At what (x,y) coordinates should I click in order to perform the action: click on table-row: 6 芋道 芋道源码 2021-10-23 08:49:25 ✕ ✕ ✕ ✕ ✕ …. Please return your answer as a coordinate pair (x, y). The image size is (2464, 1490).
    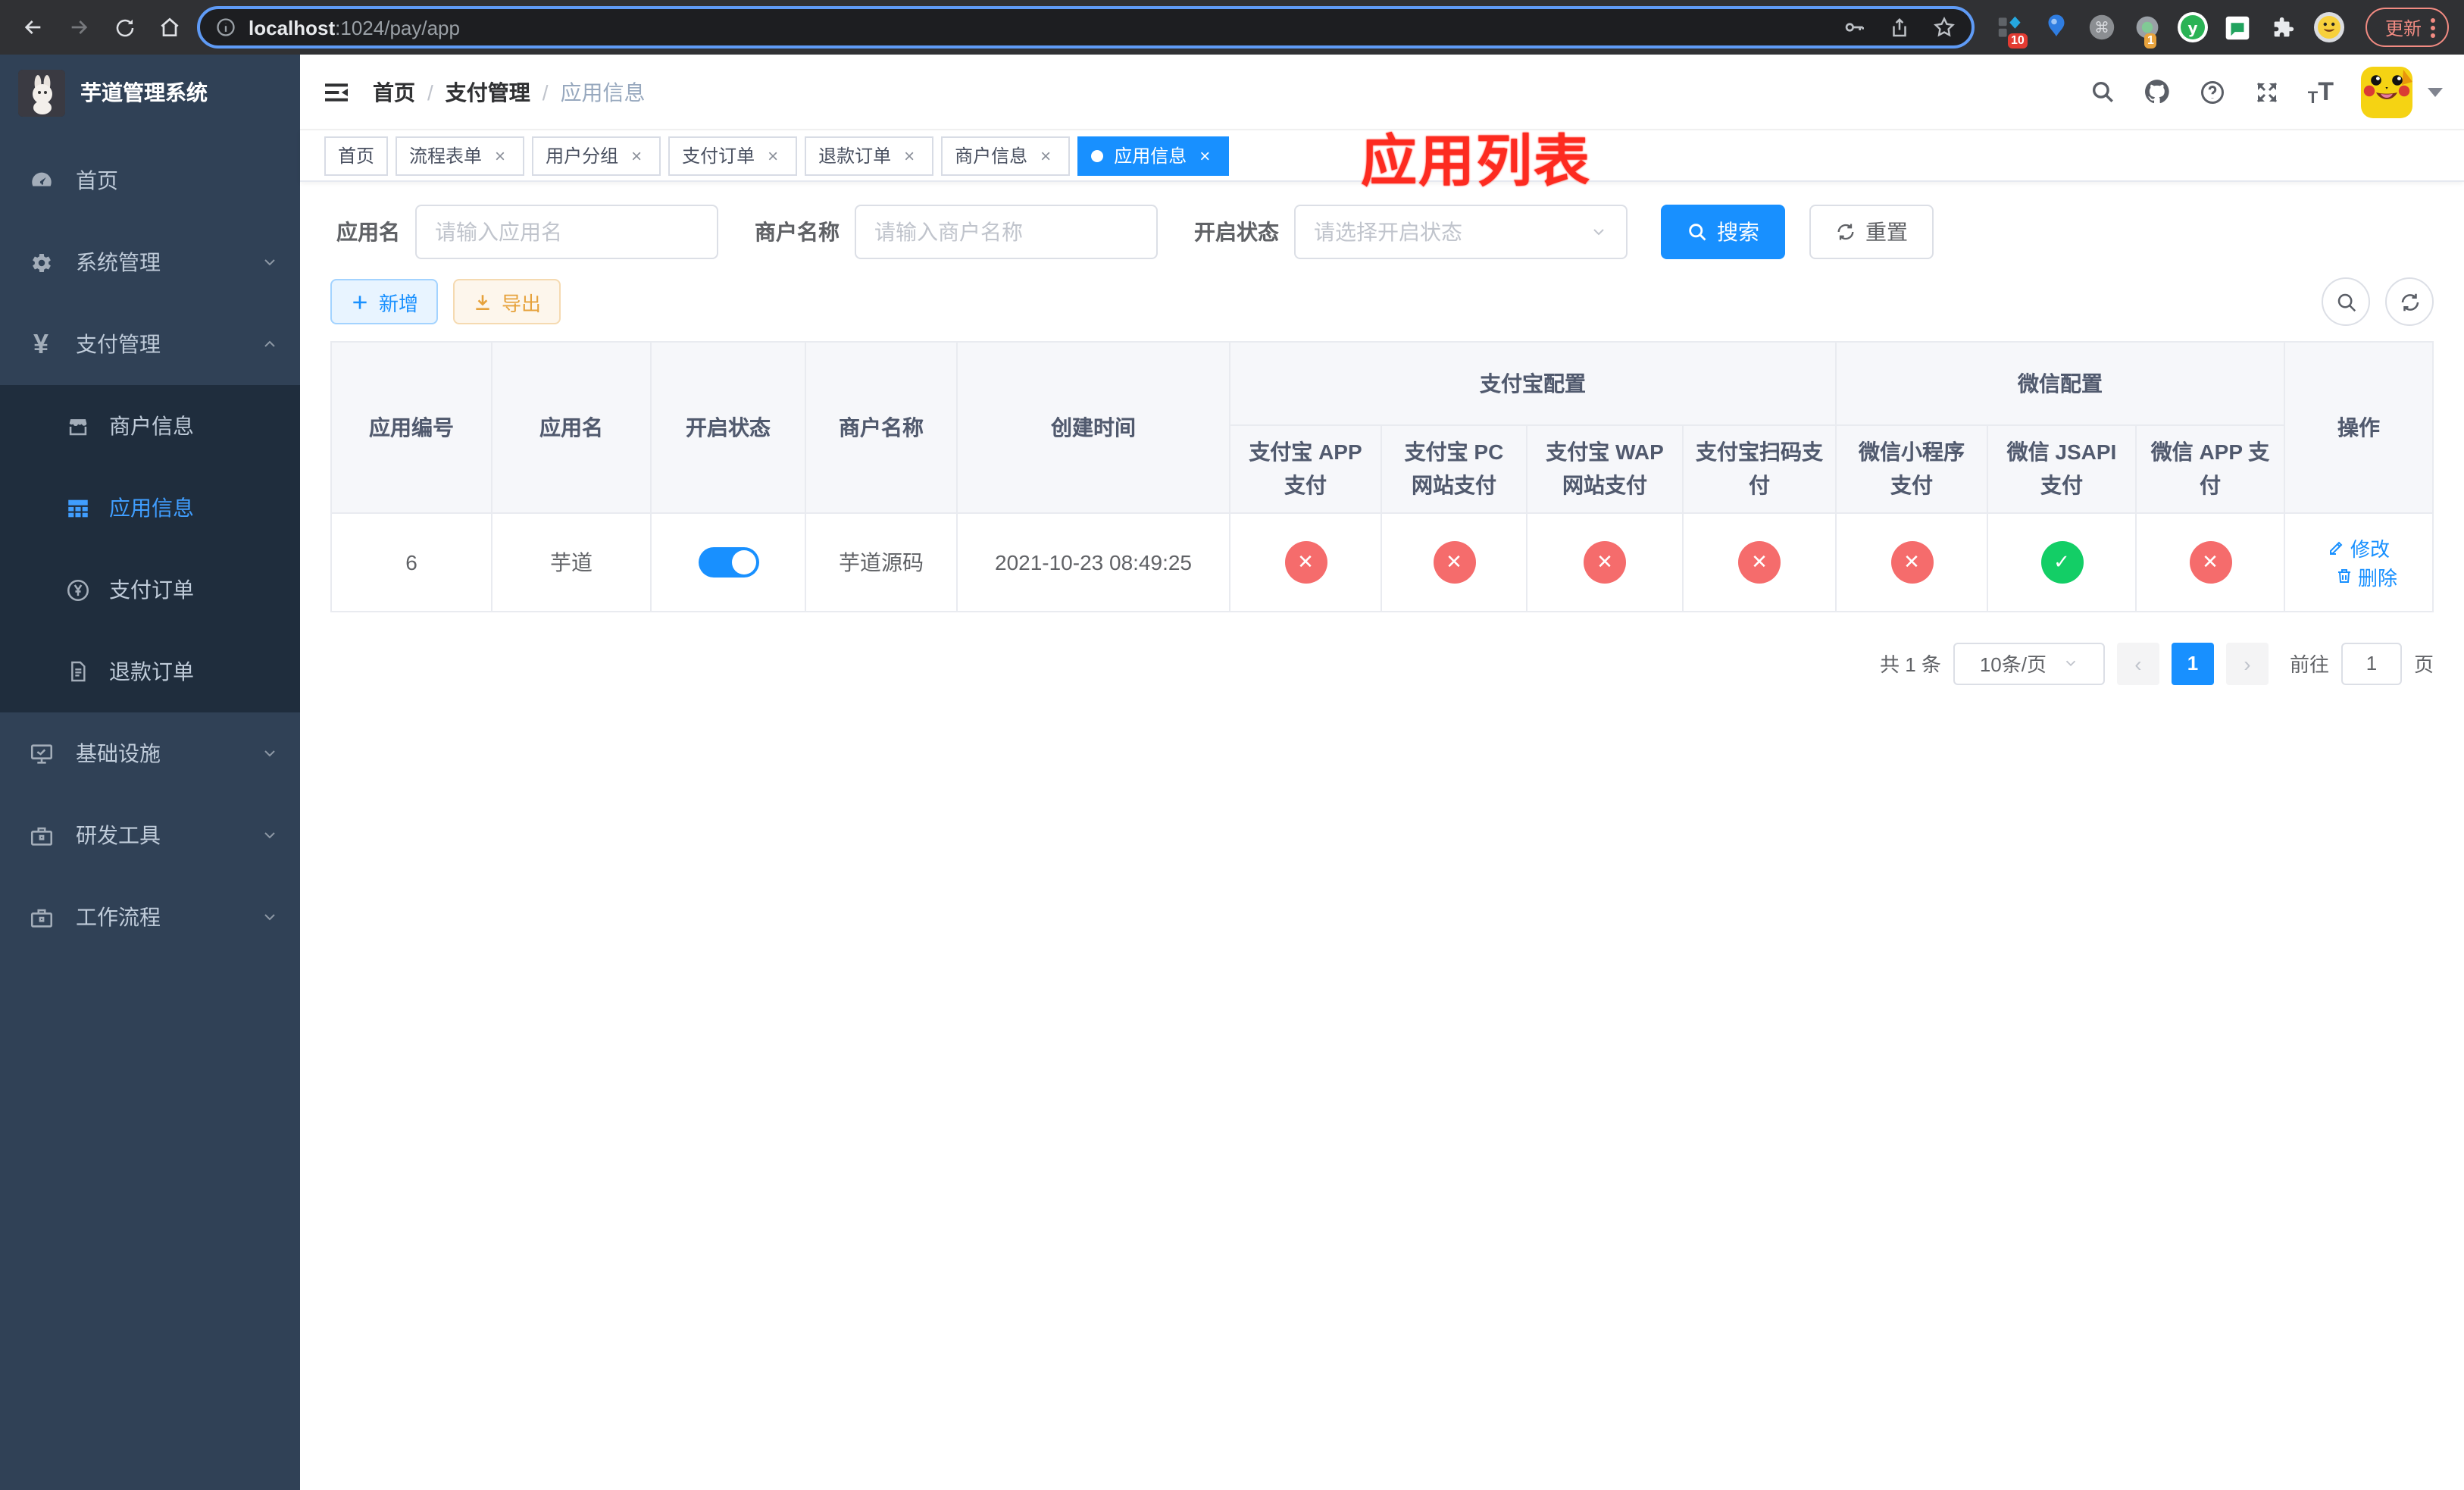
    Looking at the image, I should click on (1382, 562).